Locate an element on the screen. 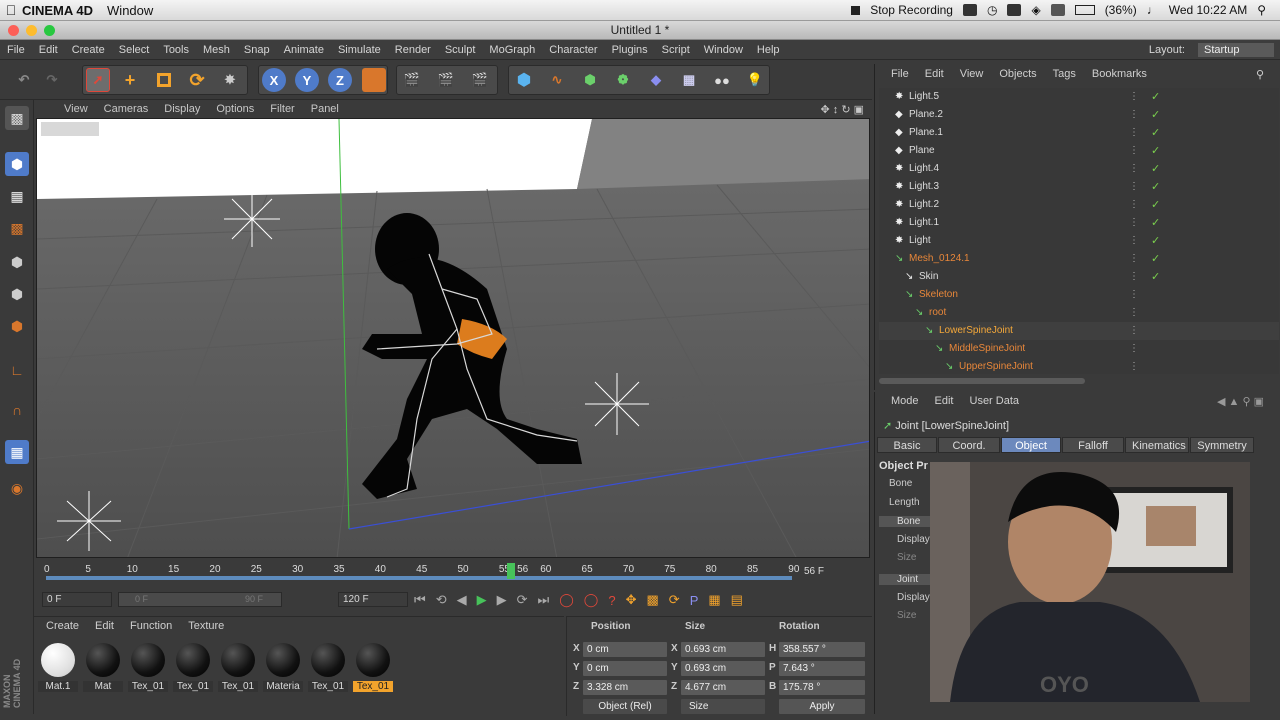 The width and height of the screenshot is (1280, 720). viewport-menu-view: View is located at coordinates (76, 109).